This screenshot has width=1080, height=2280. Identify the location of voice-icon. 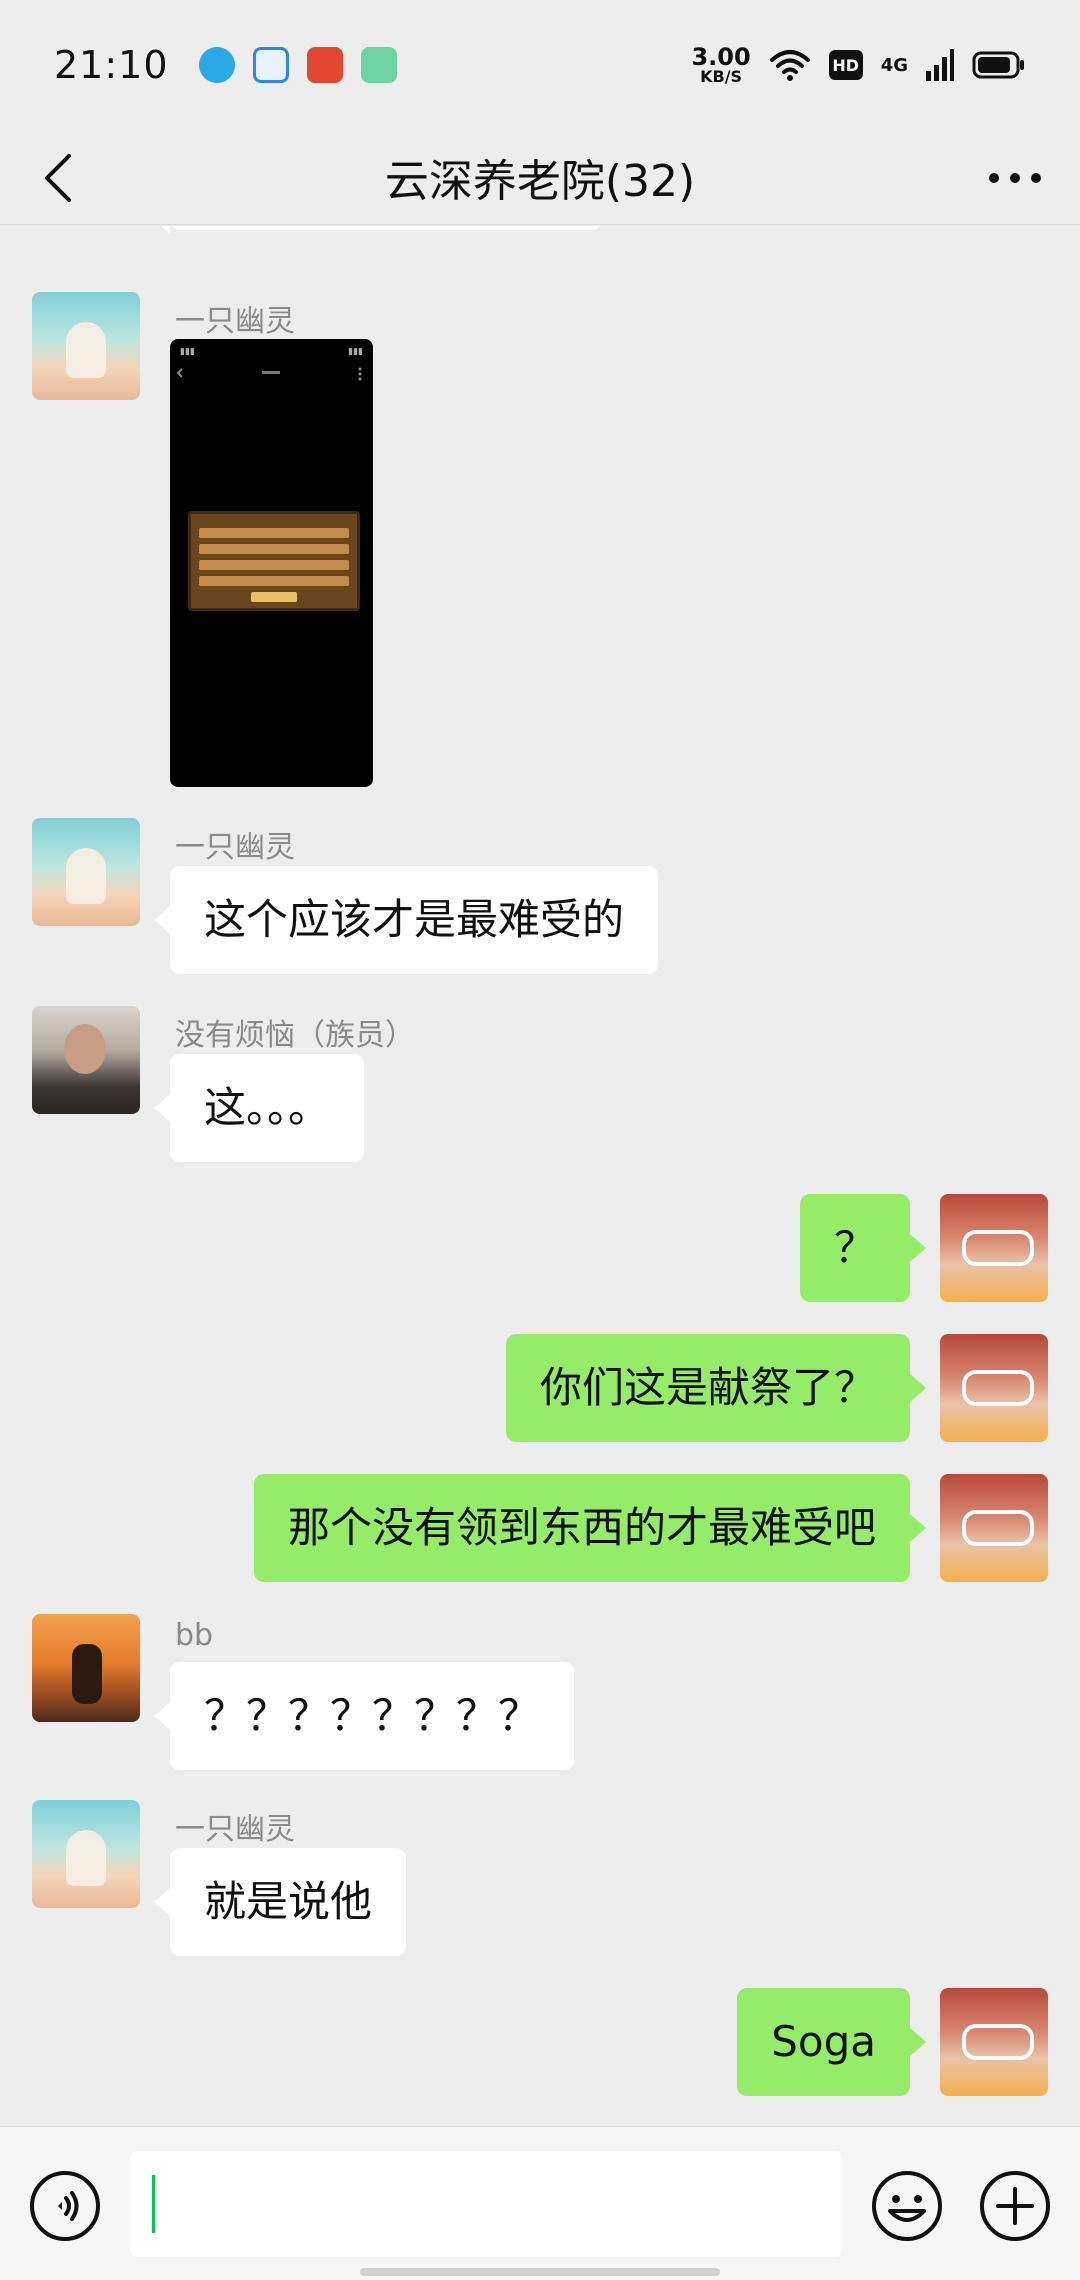
(65, 2206).